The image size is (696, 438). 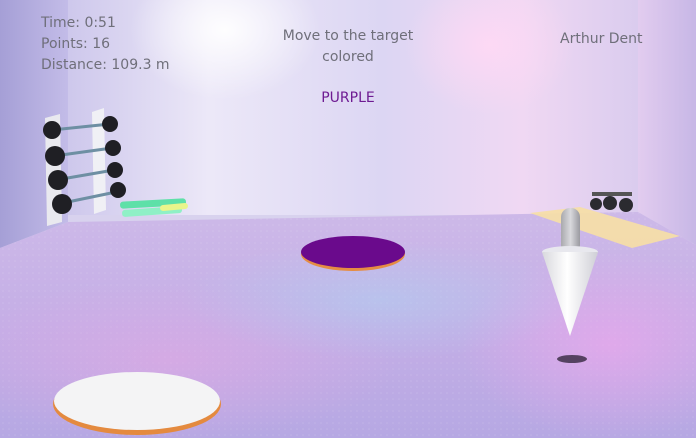 What do you see at coordinates (601, 39) in the screenshot?
I see `player-name: Arthur Dent` at bounding box center [601, 39].